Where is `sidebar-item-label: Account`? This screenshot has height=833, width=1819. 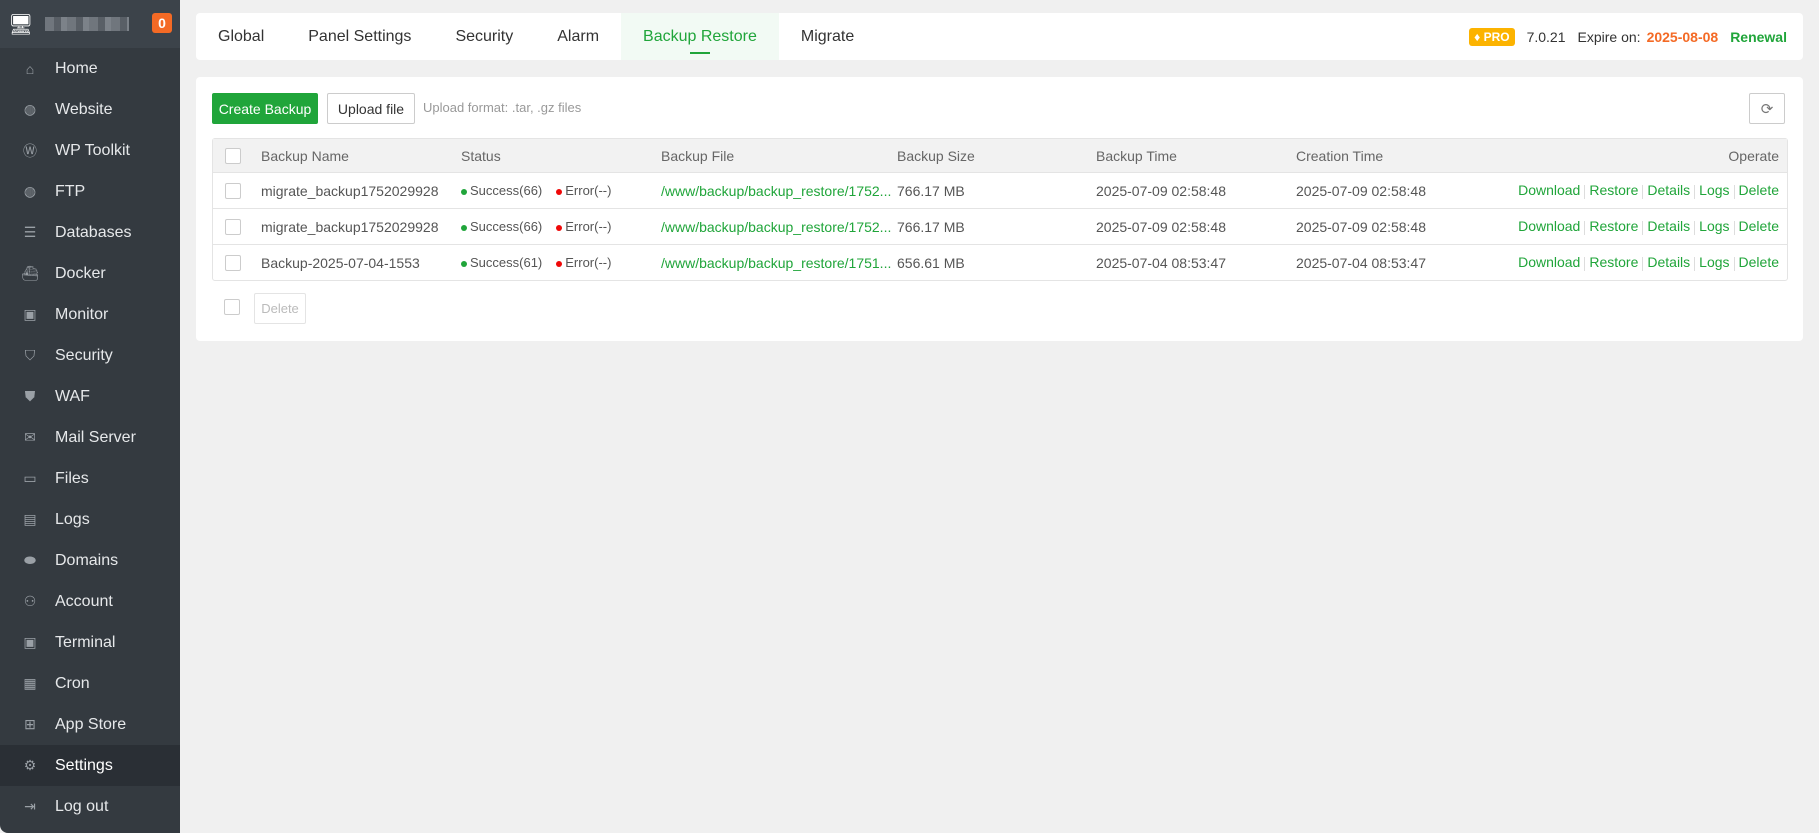 sidebar-item-label: Account is located at coordinates (84, 601).